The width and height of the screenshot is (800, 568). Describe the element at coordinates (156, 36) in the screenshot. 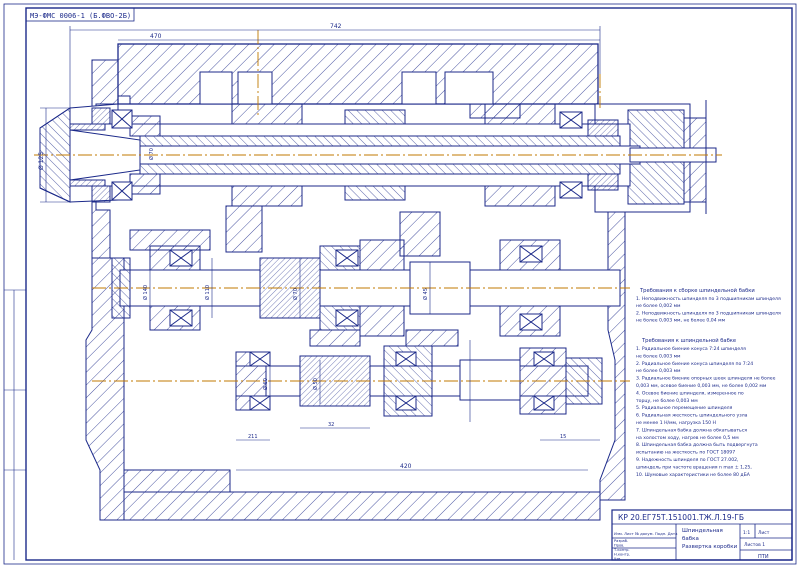

I see `svg-text: 470` at that location.